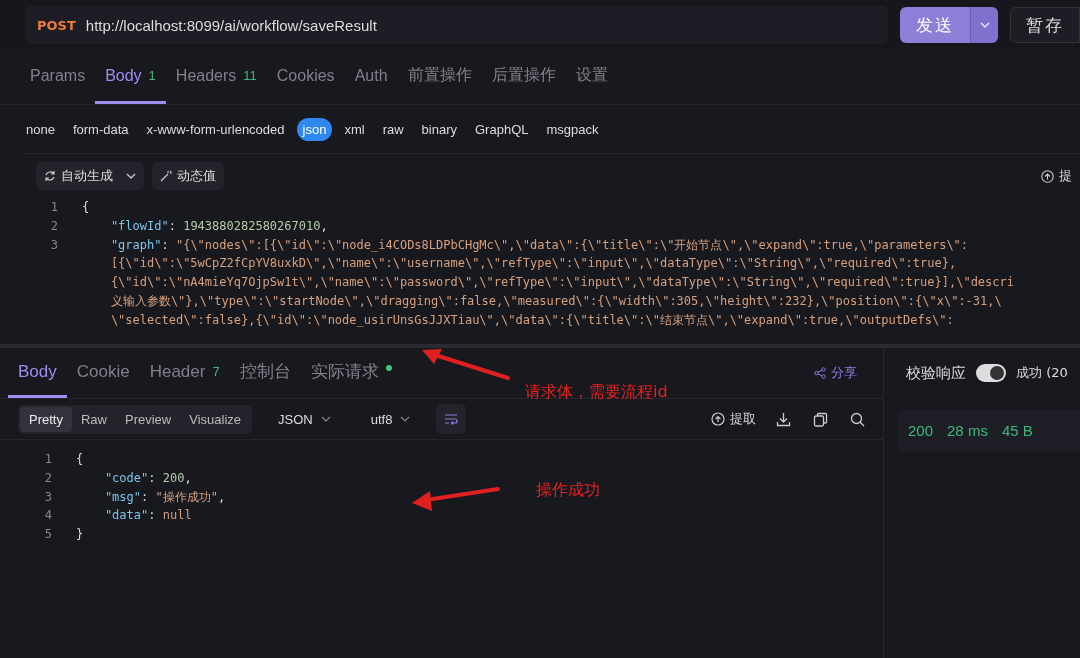  What do you see at coordinates (502, 129) in the screenshot?
I see `body-type-option: GraphQL` at bounding box center [502, 129].